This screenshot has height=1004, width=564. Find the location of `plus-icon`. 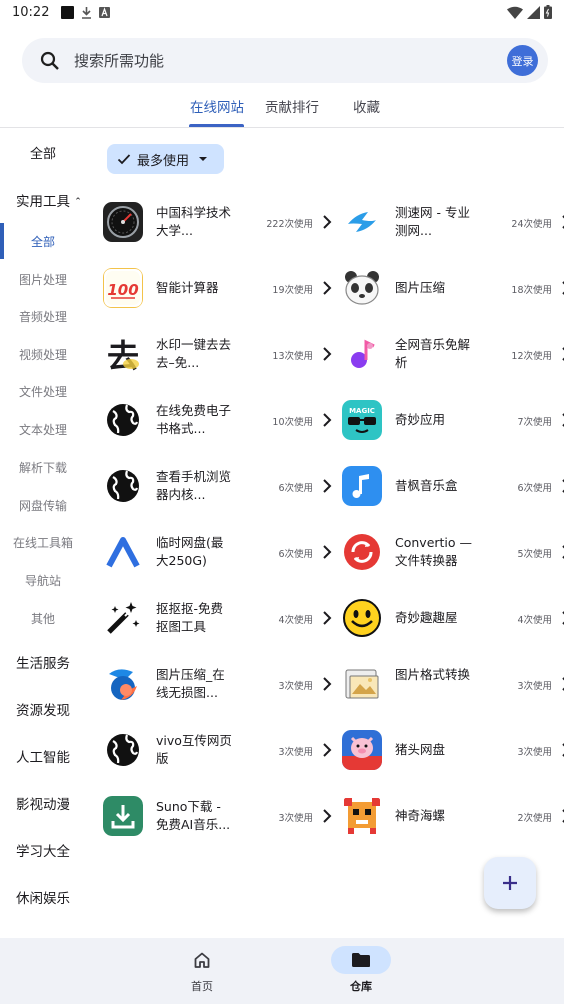

plus-icon is located at coordinates (510, 883).